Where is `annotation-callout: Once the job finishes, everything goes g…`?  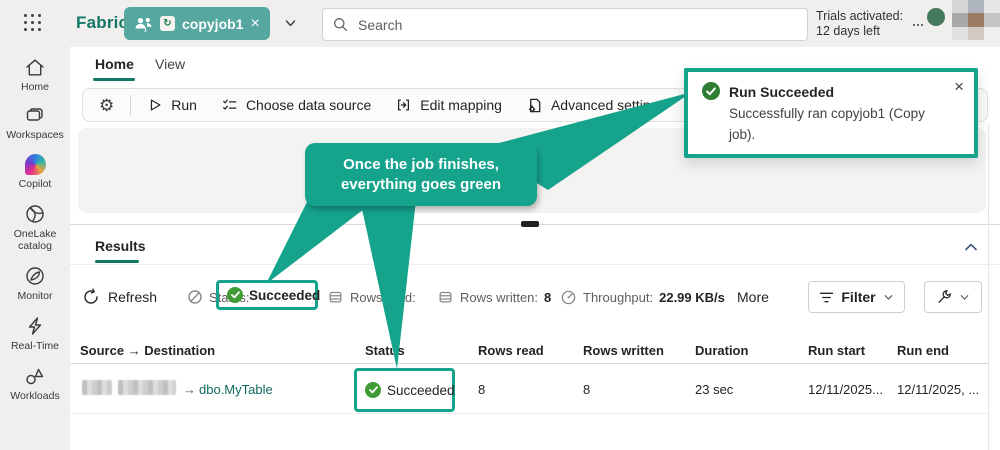
annotation-callout: Once the job finishes, everything goes g… is located at coordinates (421, 174).